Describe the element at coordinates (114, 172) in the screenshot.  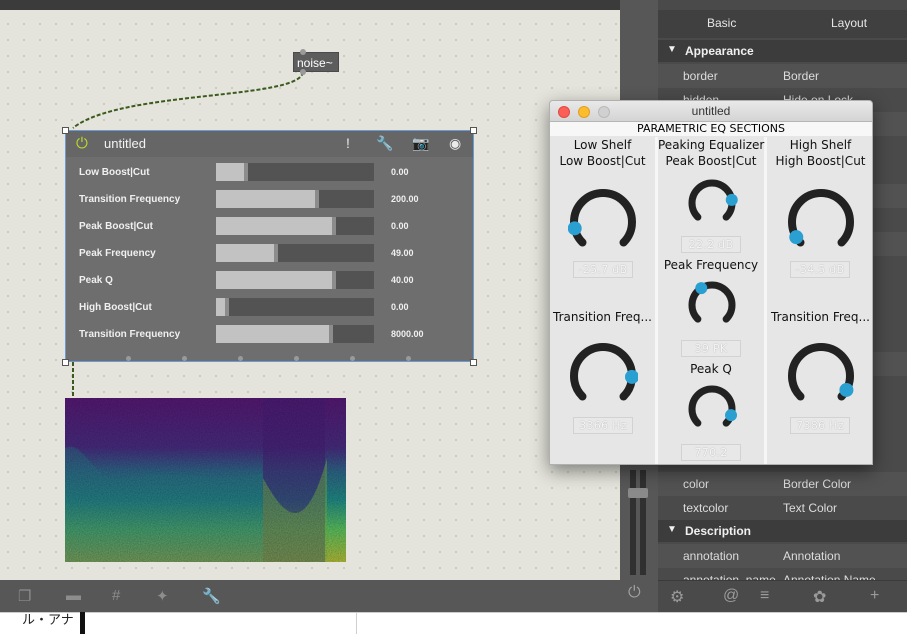
I see `param-label: Low Boost|Cut` at that location.